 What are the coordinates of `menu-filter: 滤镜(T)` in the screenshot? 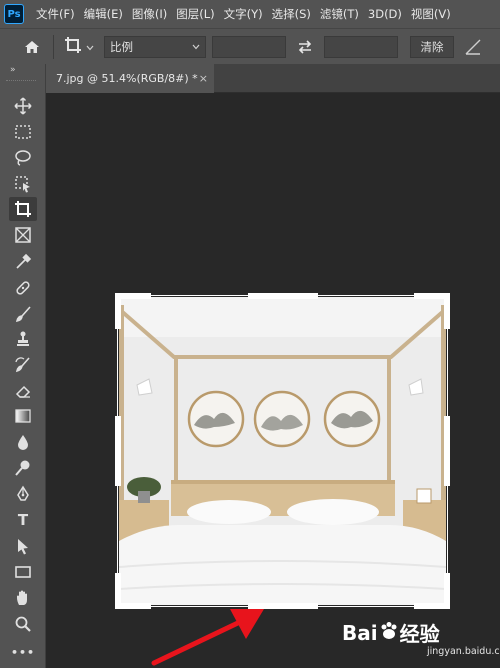 It's located at (339, 14).